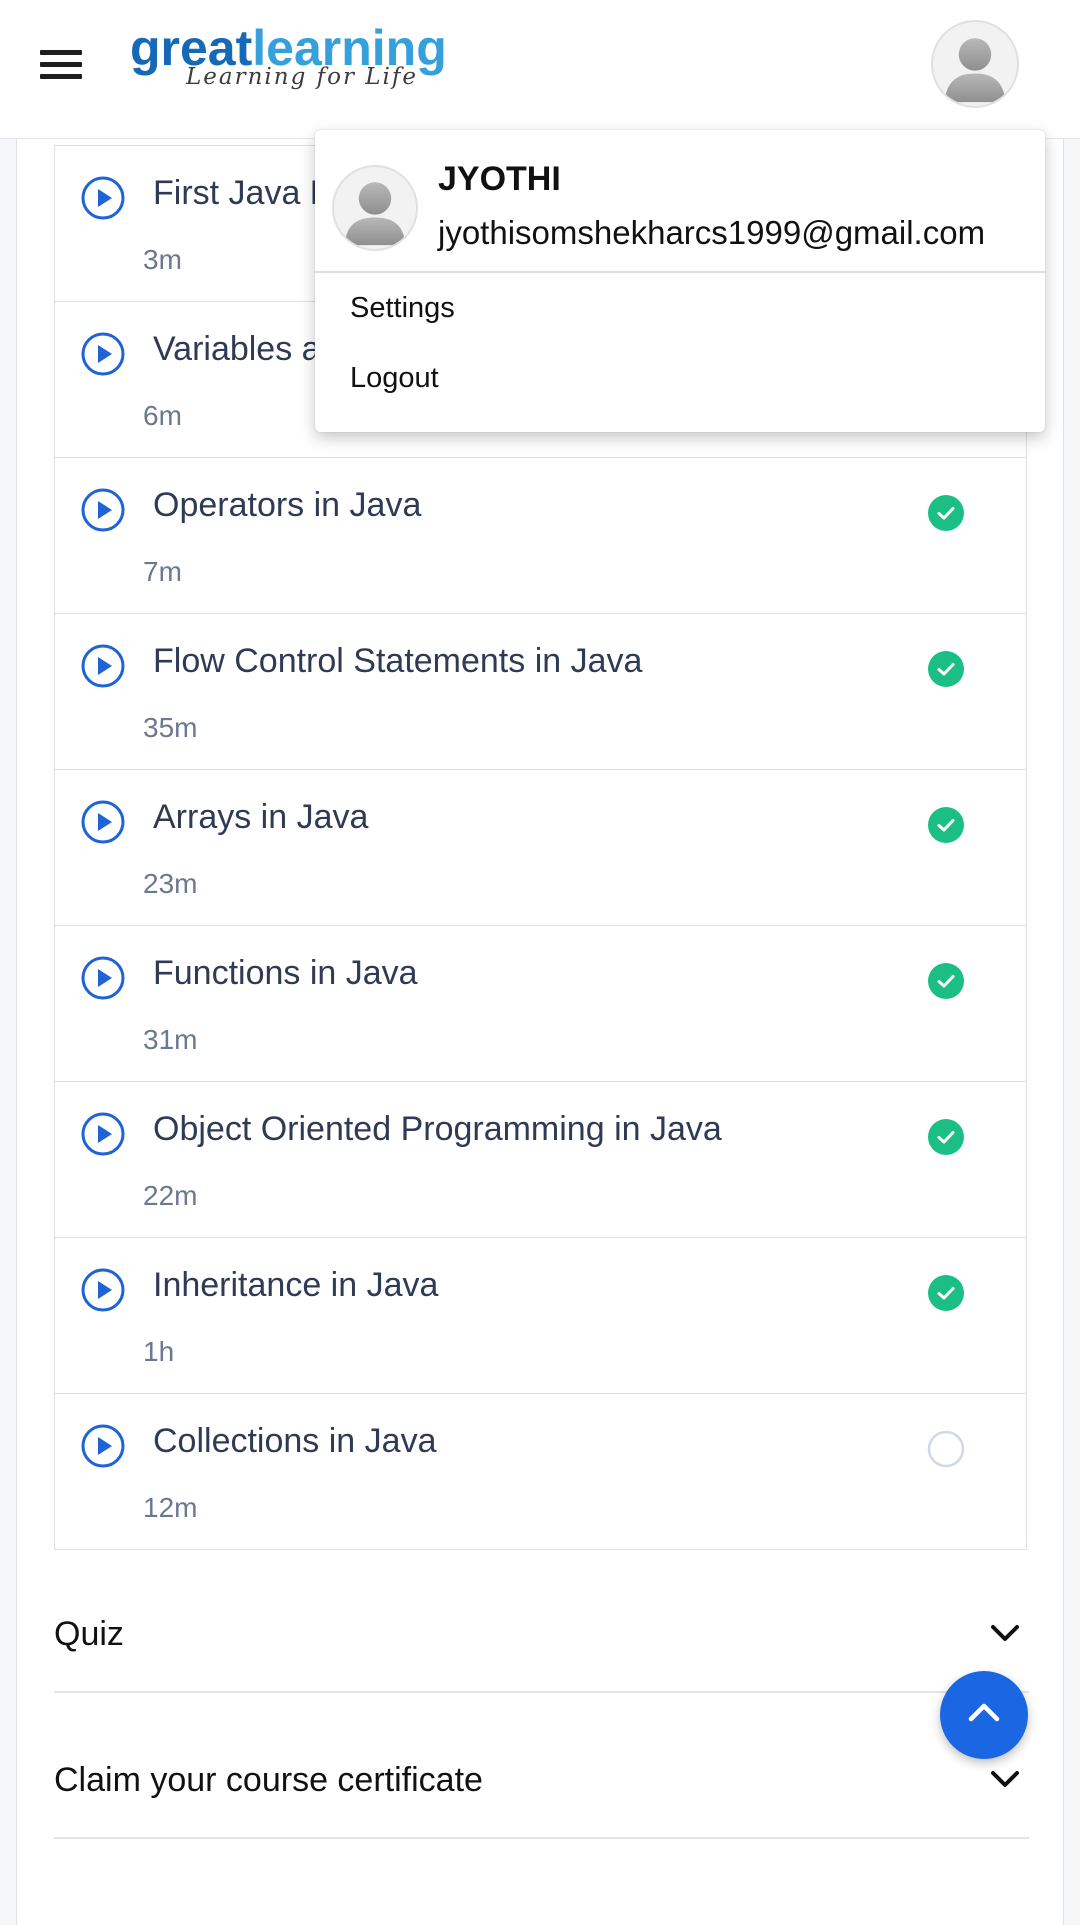  Describe the element at coordinates (170, 727) in the screenshot. I see `lesson-duration: 35m` at that location.